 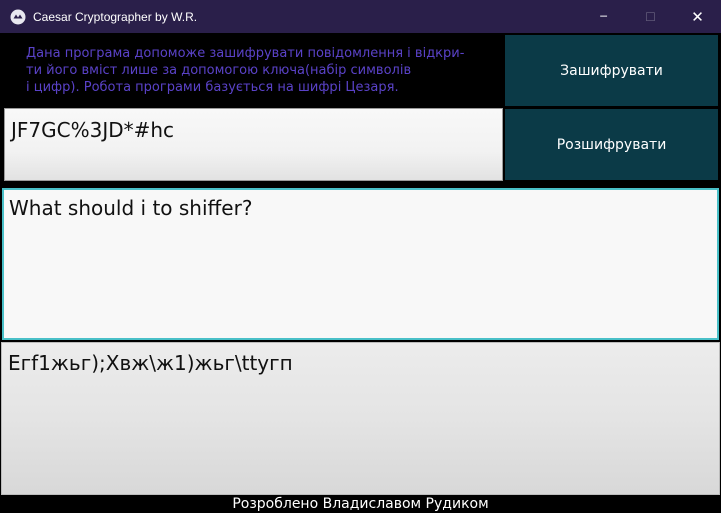 I want to click on decrypt-button: Розшифрувати, so click(x=611, y=144).